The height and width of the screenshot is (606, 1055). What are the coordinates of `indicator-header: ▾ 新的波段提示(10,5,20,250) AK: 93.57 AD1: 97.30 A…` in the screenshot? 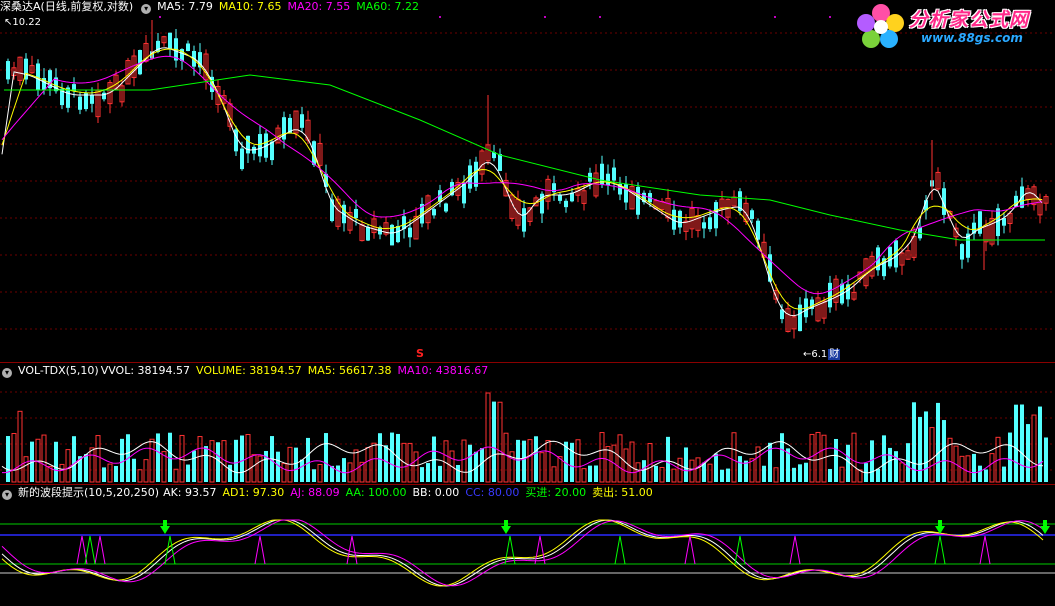 It's located at (329, 493).